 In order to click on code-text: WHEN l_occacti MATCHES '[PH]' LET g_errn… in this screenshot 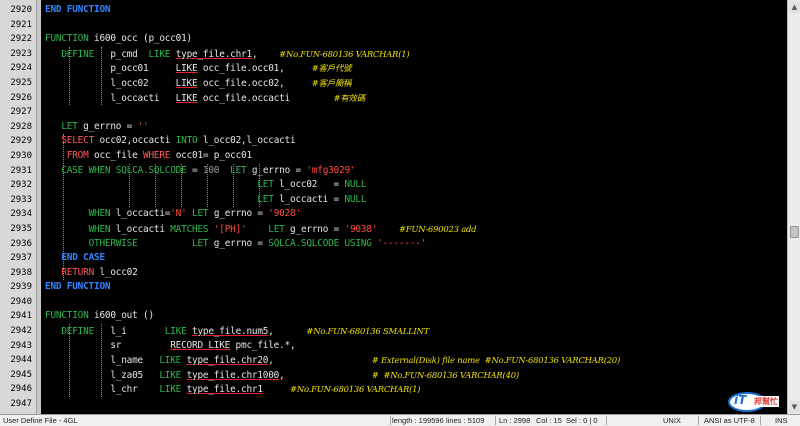, I will do `click(261, 230)`.